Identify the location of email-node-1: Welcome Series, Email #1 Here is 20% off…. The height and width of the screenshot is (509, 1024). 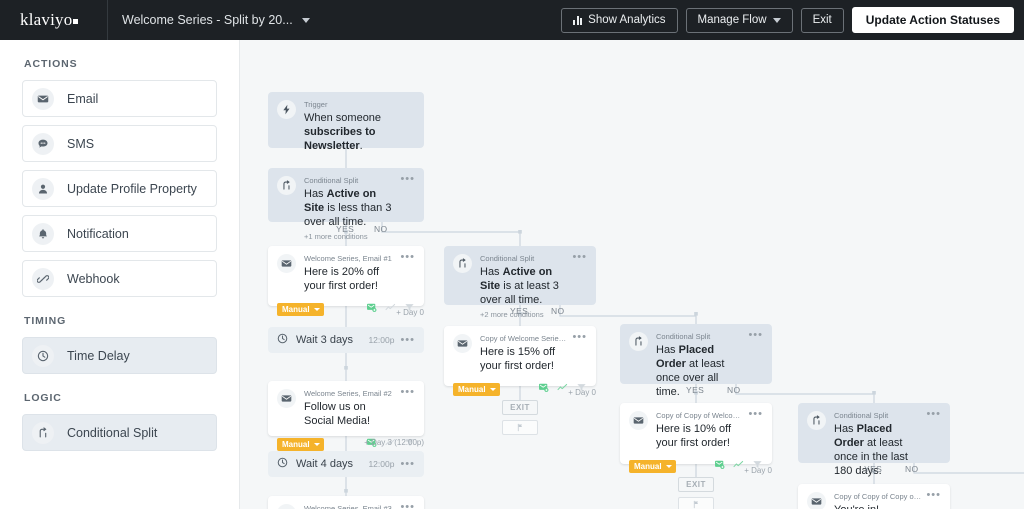
(346, 281).